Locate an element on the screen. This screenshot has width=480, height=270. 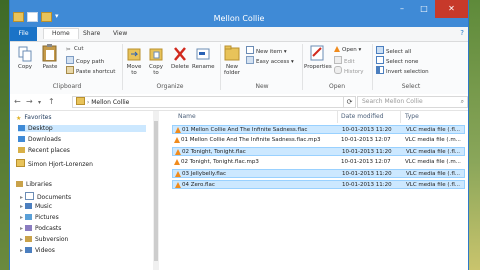
paste-shortcut-button: Paste shortcut is located at coordinates (90, 70).